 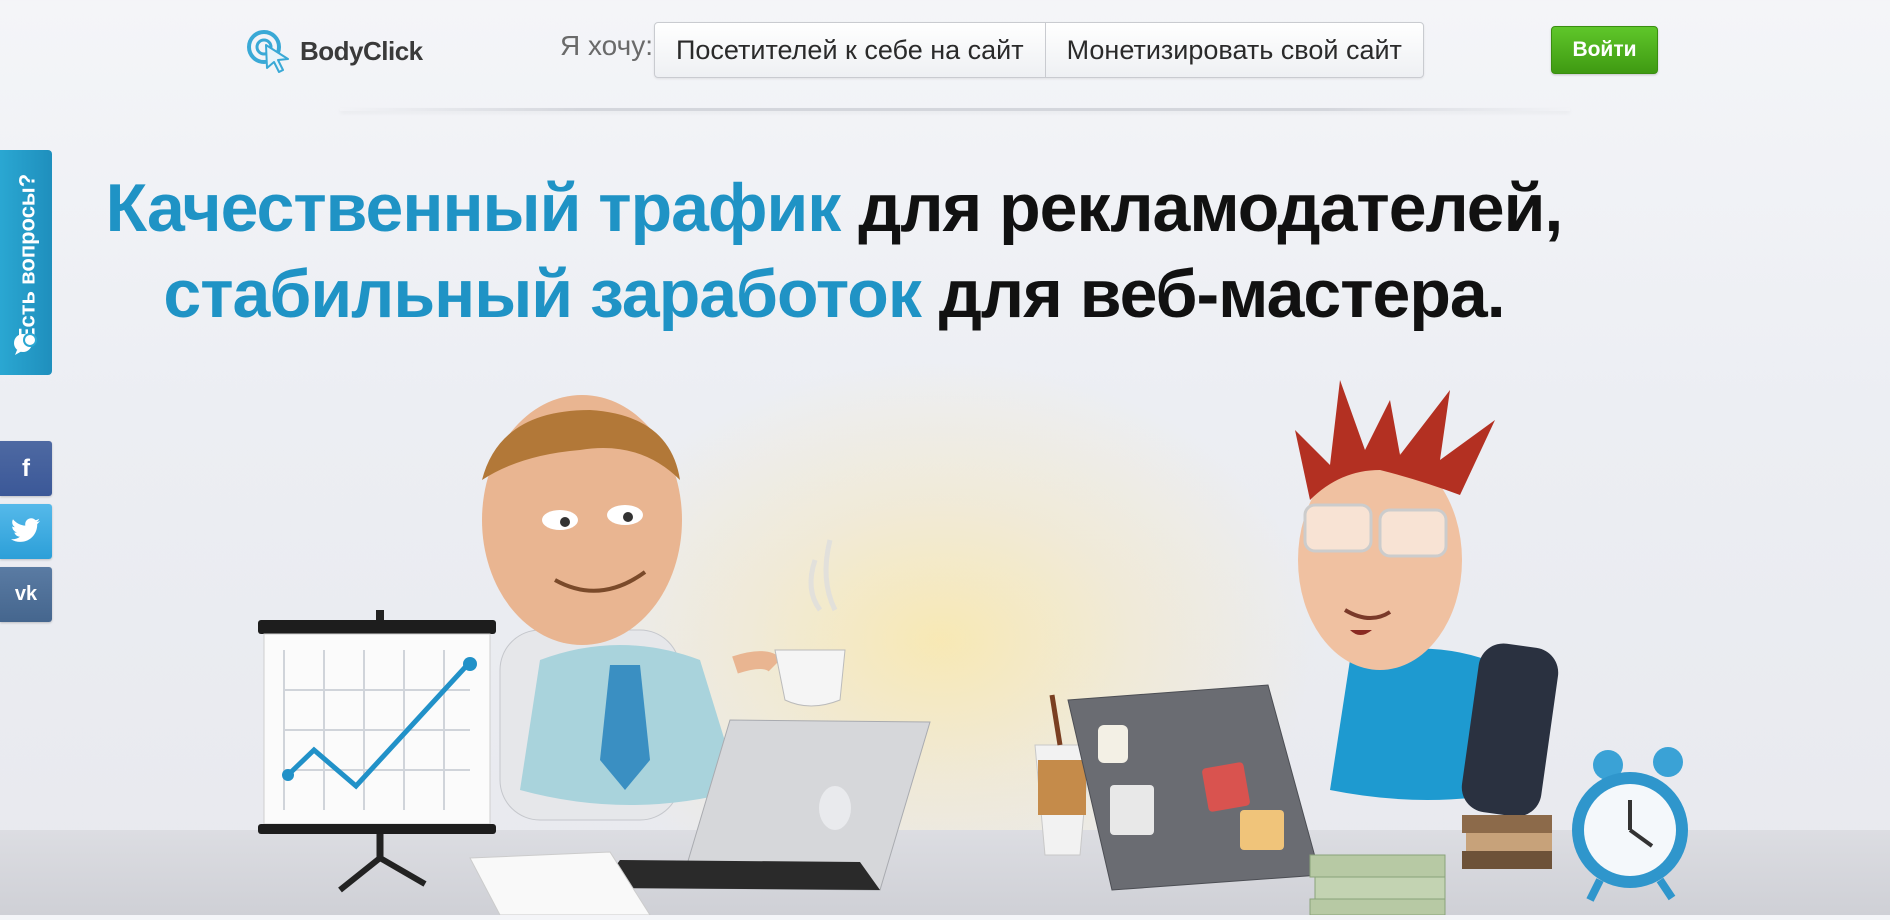 What do you see at coordinates (1630, 824) in the screenshot?
I see `alarm-clock` at bounding box center [1630, 824].